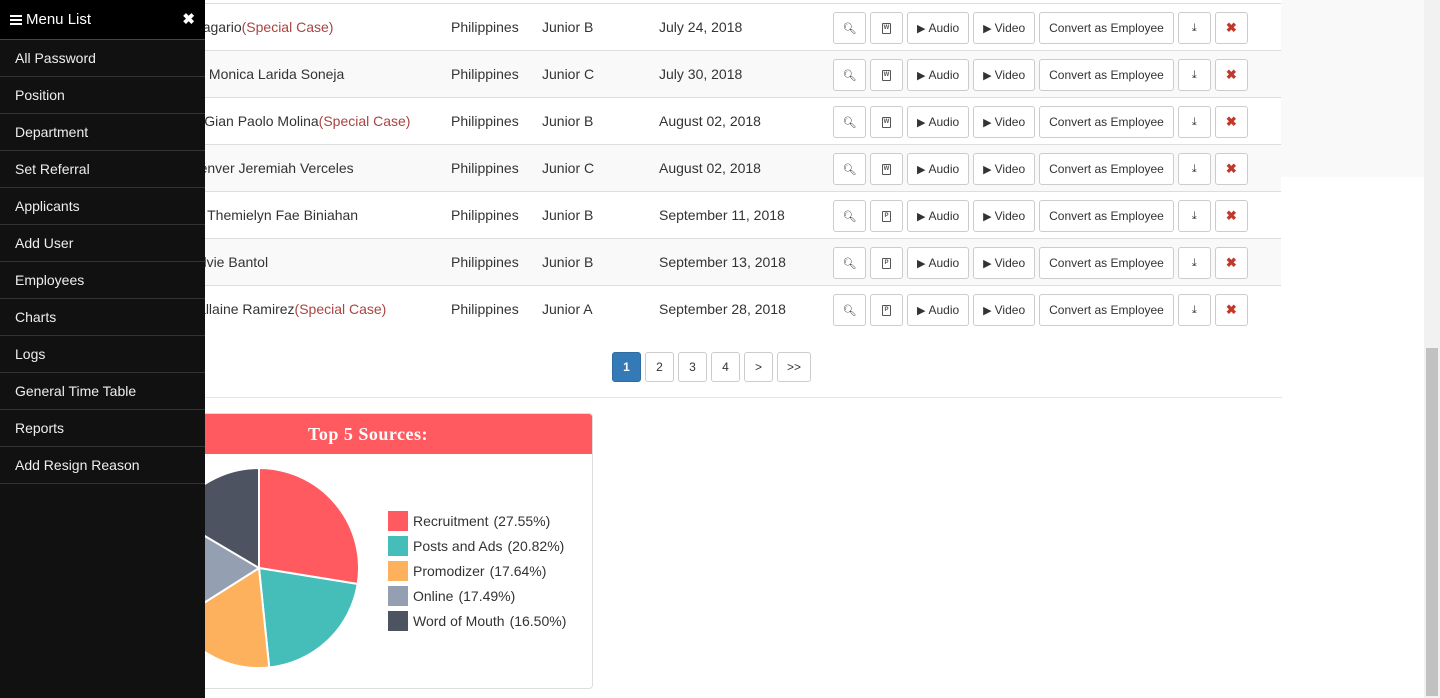 Image resolution: width=1440 pixels, height=698 pixels. Describe the element at coordinates (626, 367) in the screenshot. I see `page-button-1: 1` at that location.